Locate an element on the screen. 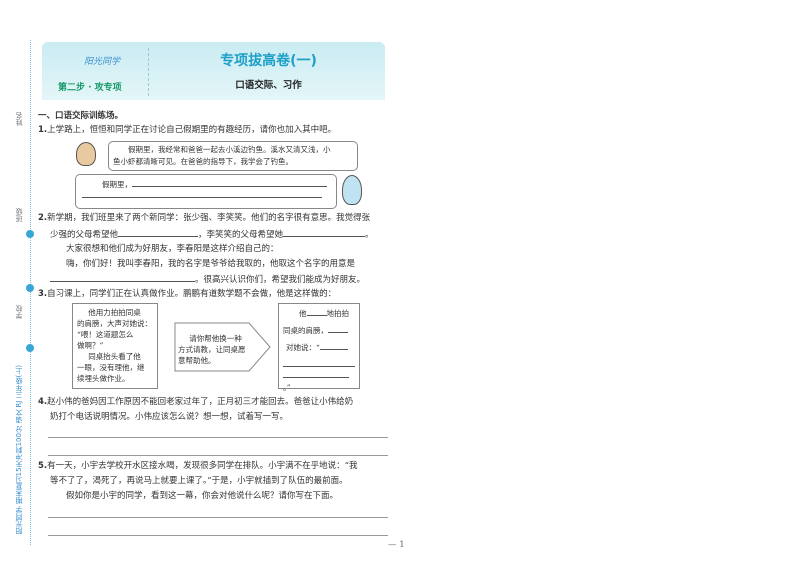 This screenshot has height=573, width=800. arrow-text: 请你帮他换一种 方式请教，让同桌愿 意帮助他。 is located at coordinates (212, 349).